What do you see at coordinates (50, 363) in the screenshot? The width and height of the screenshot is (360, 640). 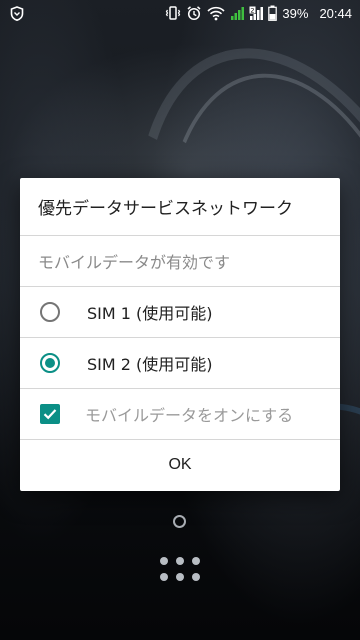 I see `radio-button-sim2` at bounding box center [50, 363].